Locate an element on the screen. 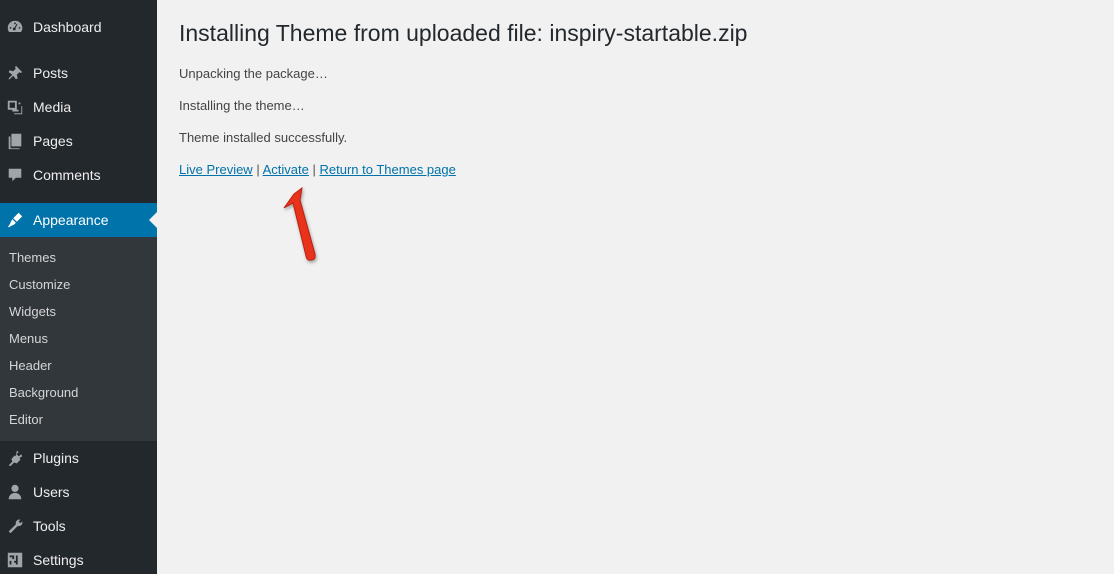 Image resolution: width=1114 pixels, height=574 pixels. sidebar-item-posts: Posts is located at coordinates (78, 73).